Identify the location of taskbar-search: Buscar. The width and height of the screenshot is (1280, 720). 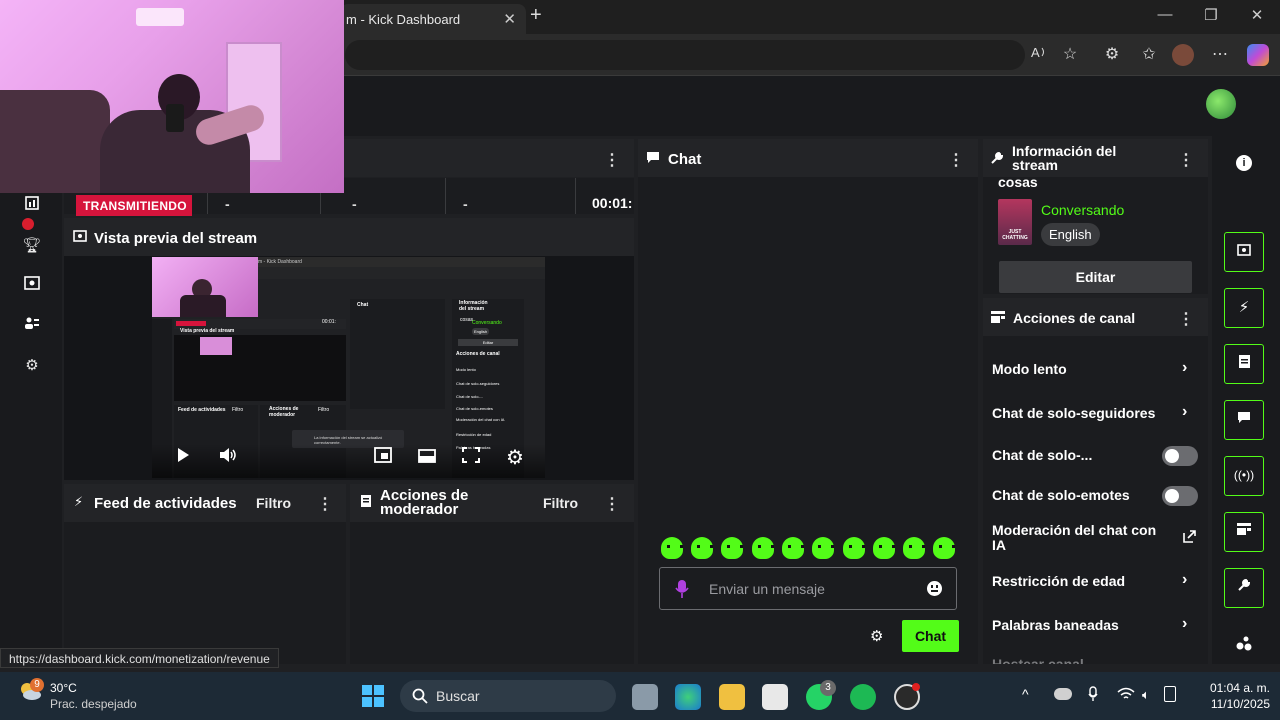
(508, 696).